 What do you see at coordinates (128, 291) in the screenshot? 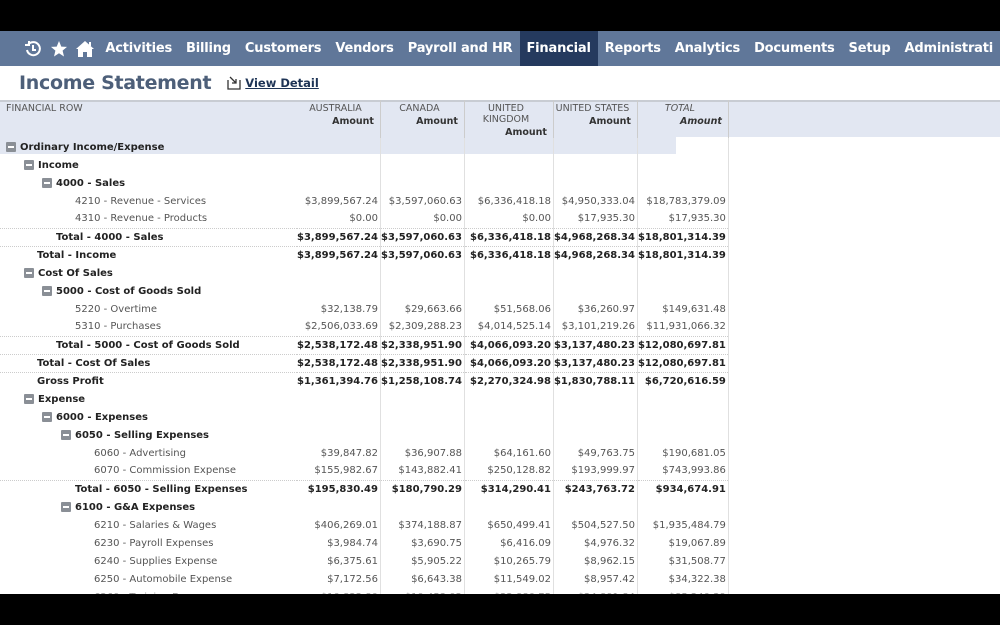
I see `row-label: 5000 - Cost of Goods Sold` at bounding box center [128, 291].